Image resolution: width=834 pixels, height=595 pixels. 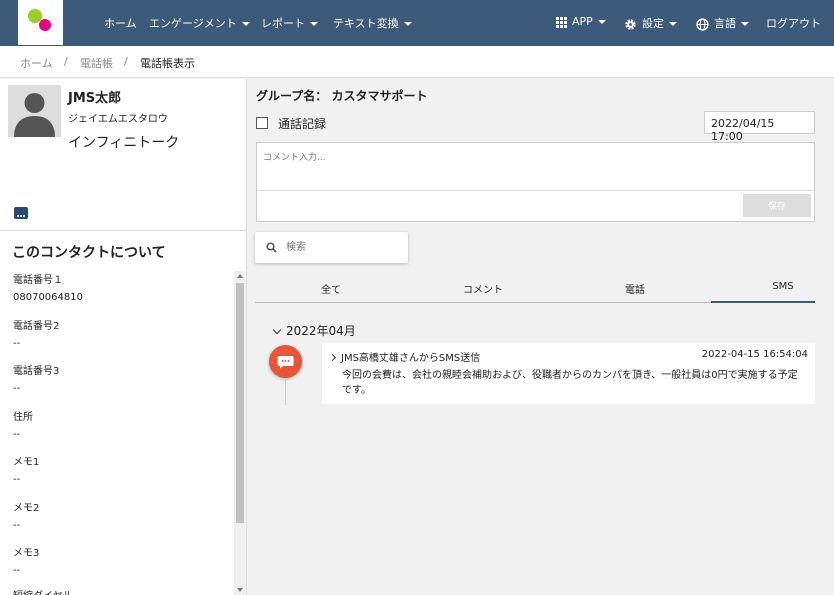 I want to click on search-input, so click(x=343, y=247).